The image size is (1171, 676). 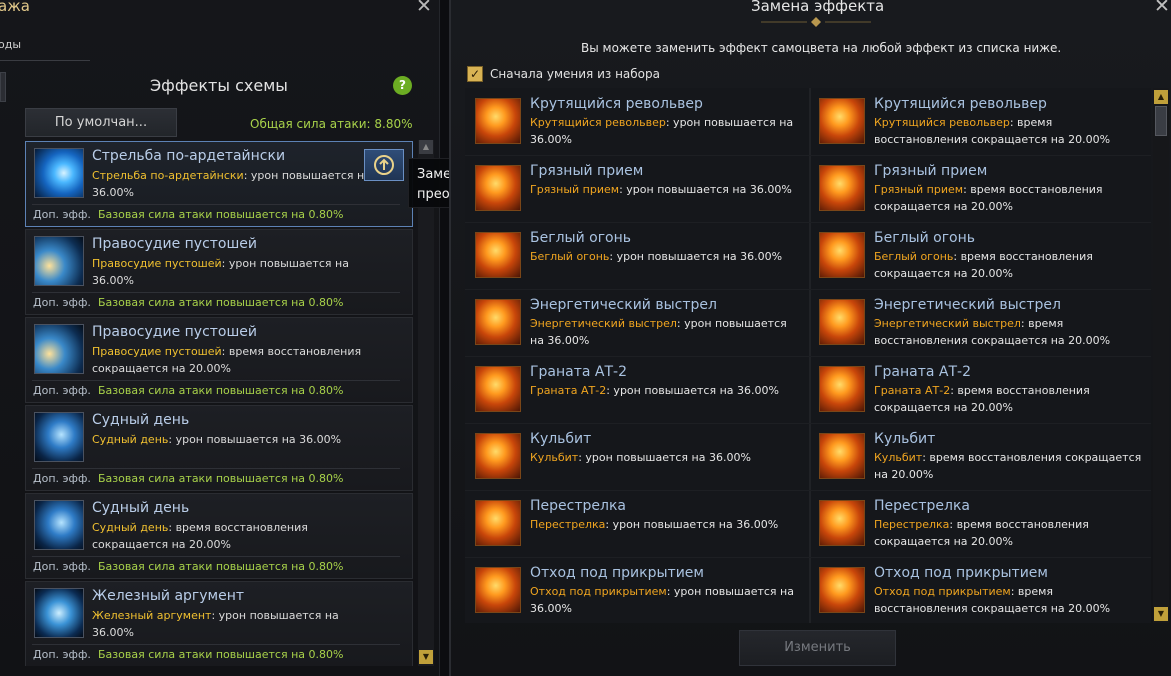 What do you see at coordinates (219, 85) in the screenshot?
I see `scheme-effects-title: Эффекты схемы` at bounding box center [219, 85].